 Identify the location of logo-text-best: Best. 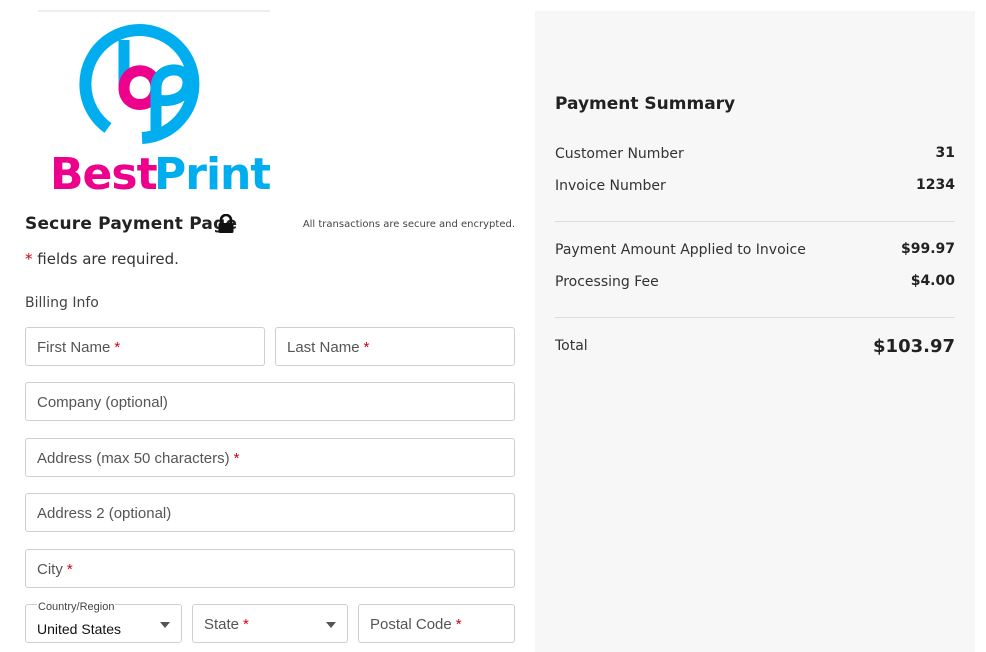
(104, 174).